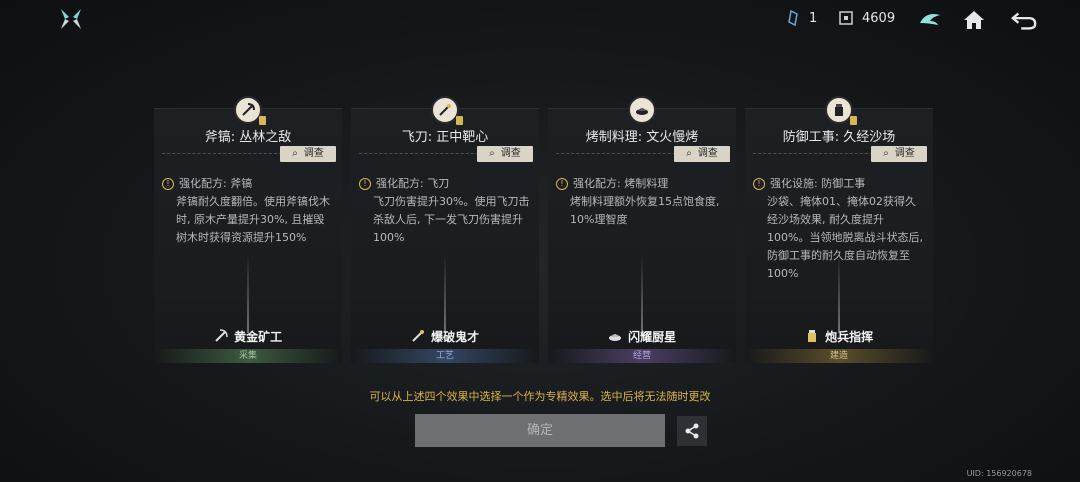 This screenshot has width=1080, height=482. I want to click on fortification-icon, so click(841, 110).